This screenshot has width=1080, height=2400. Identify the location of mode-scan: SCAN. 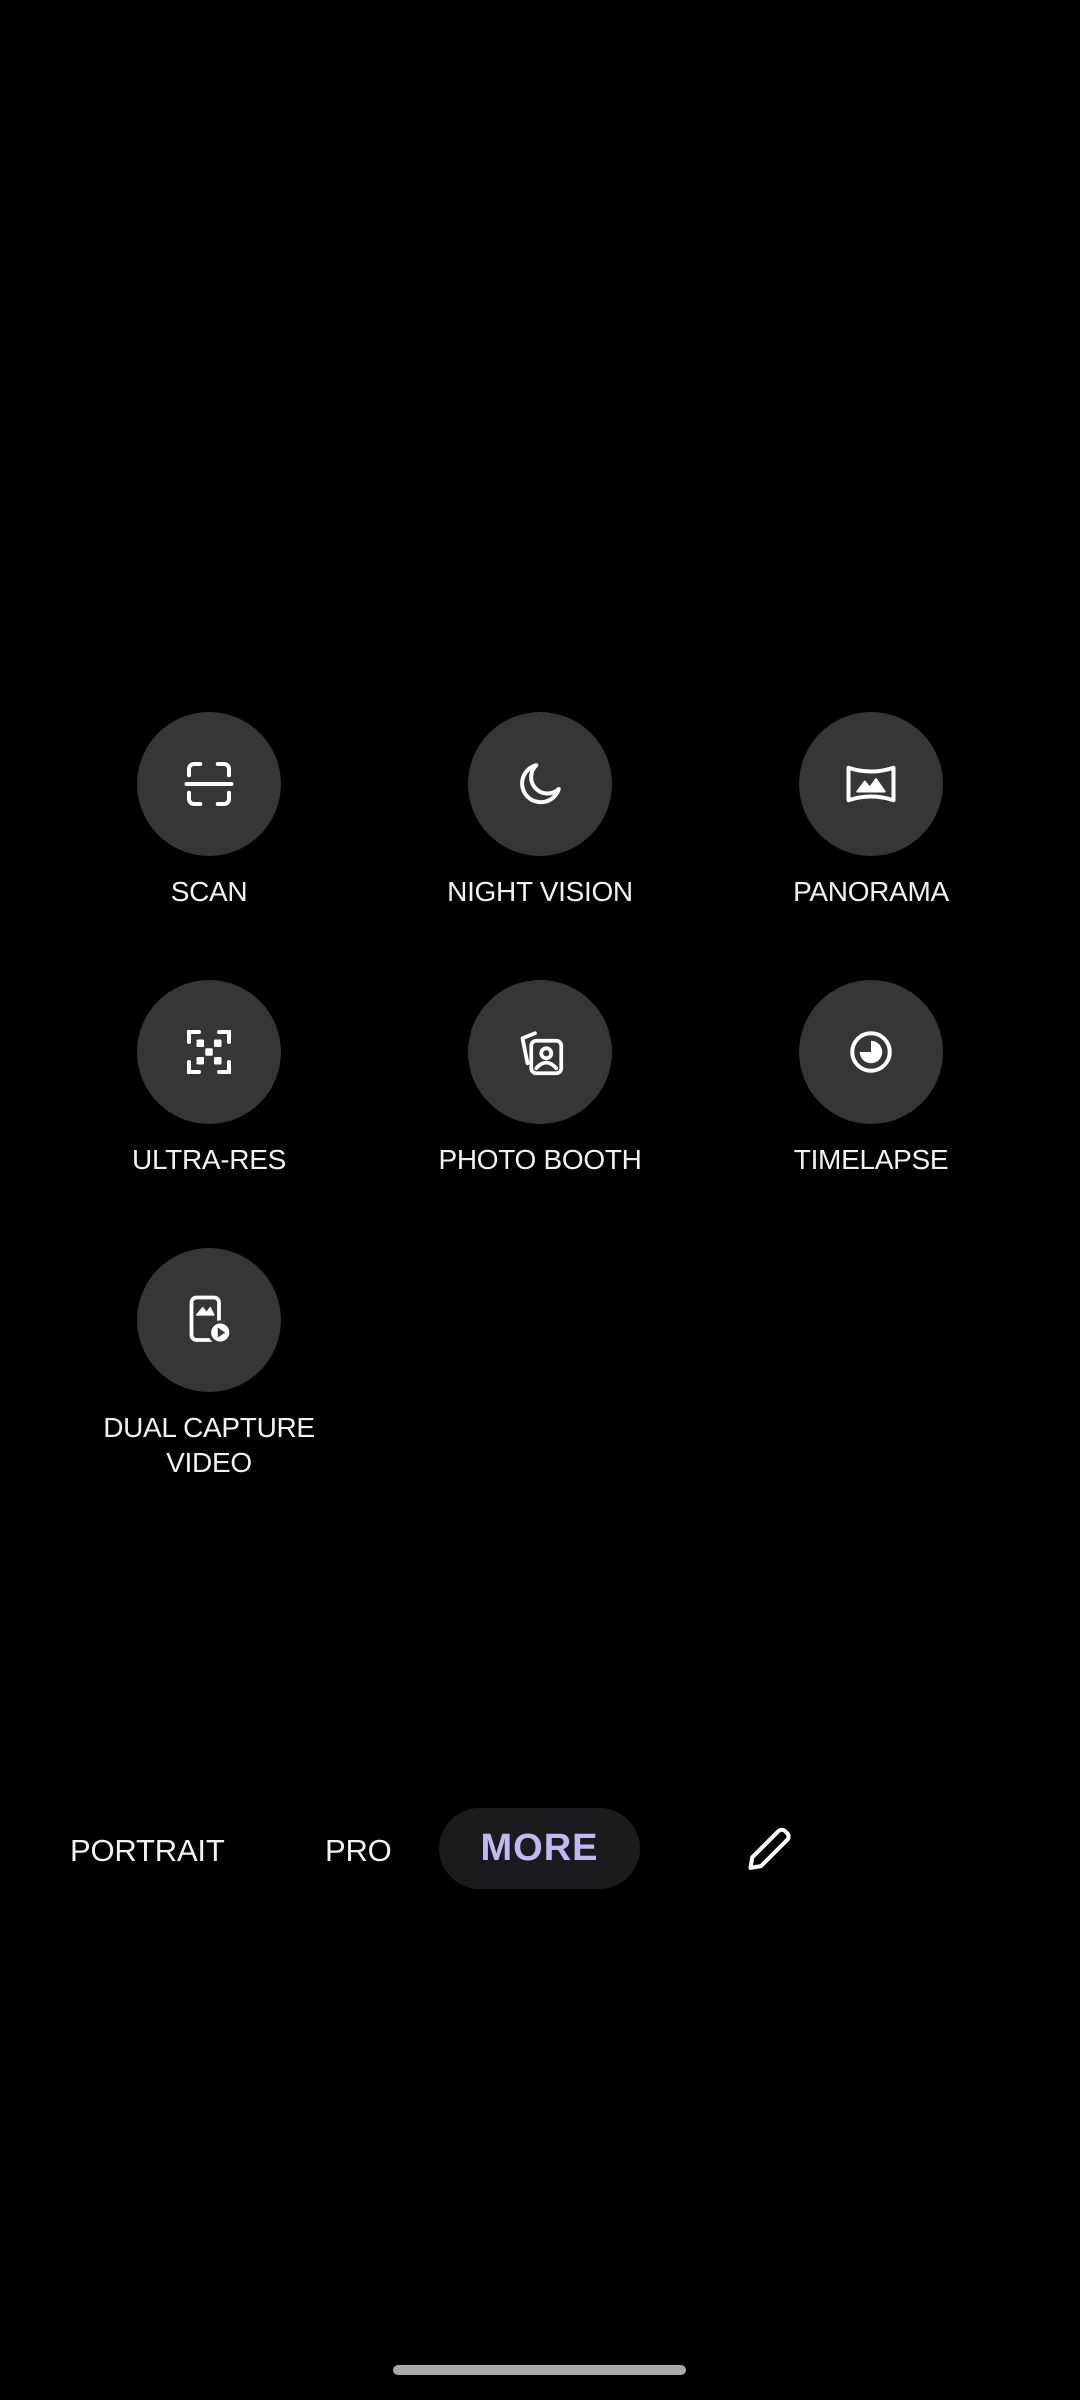
(209, 810).